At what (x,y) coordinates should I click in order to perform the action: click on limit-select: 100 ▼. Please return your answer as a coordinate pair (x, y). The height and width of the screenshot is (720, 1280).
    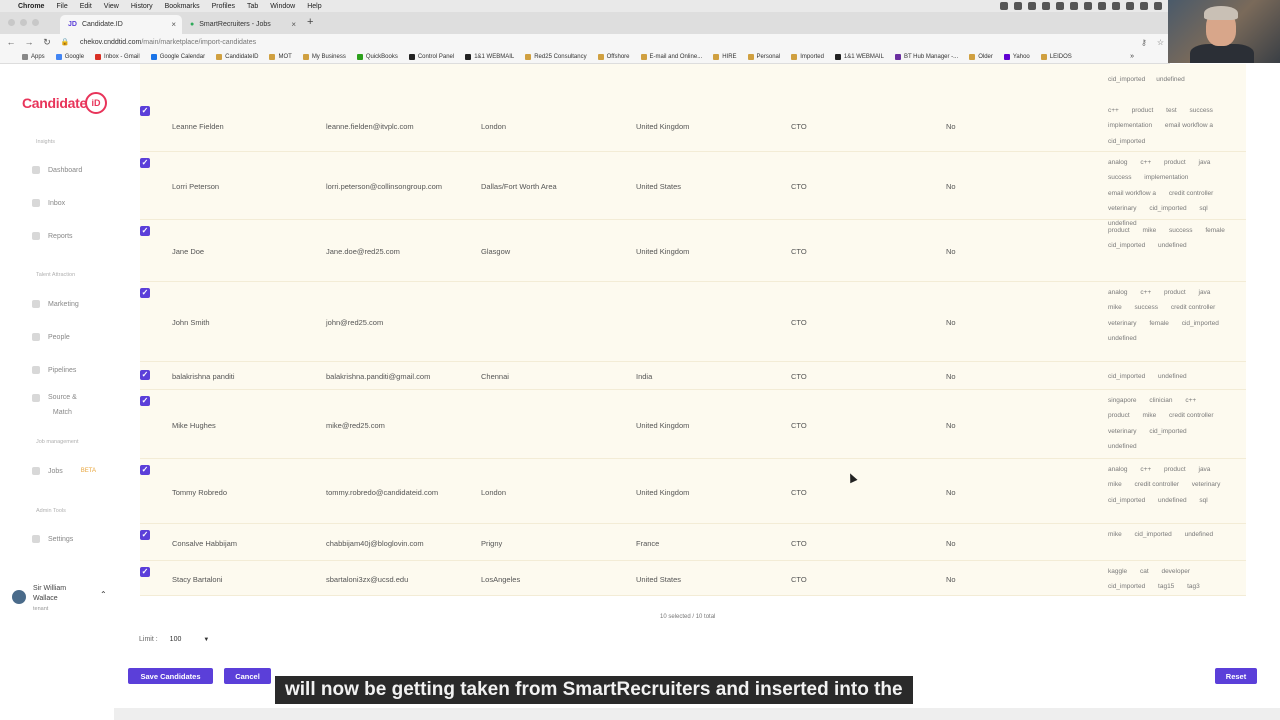
    Looking at the image, I should click on (190, 639).